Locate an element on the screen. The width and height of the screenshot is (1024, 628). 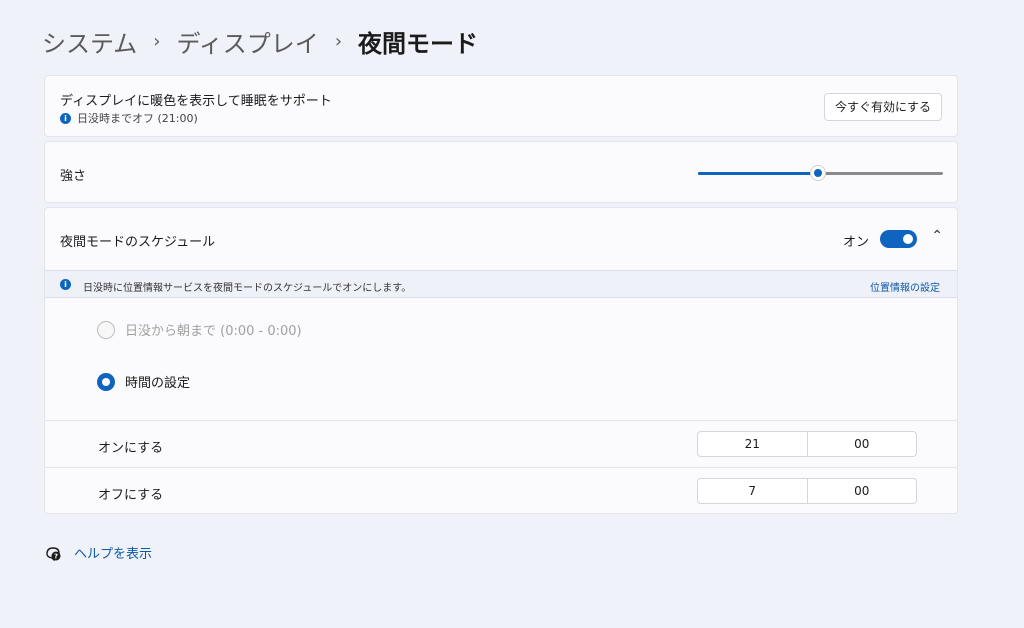
schedule-title: 夜間モードのスケジュール is located at coordinates (138, 242).